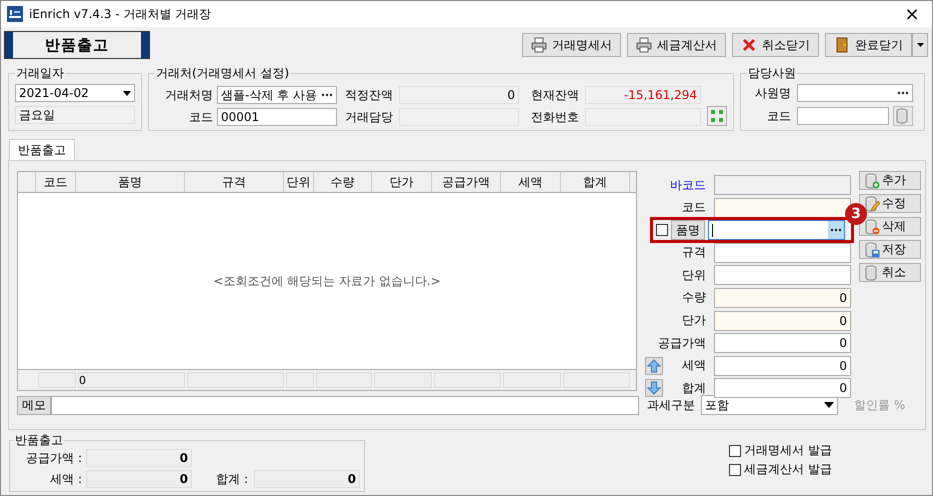 Image resolution: width=933 pixels, height=496 pixels. What do you see at coordinates (15, 14) in the screenshot?
I see `app-logo-icon` at bounding box center [15, 14].